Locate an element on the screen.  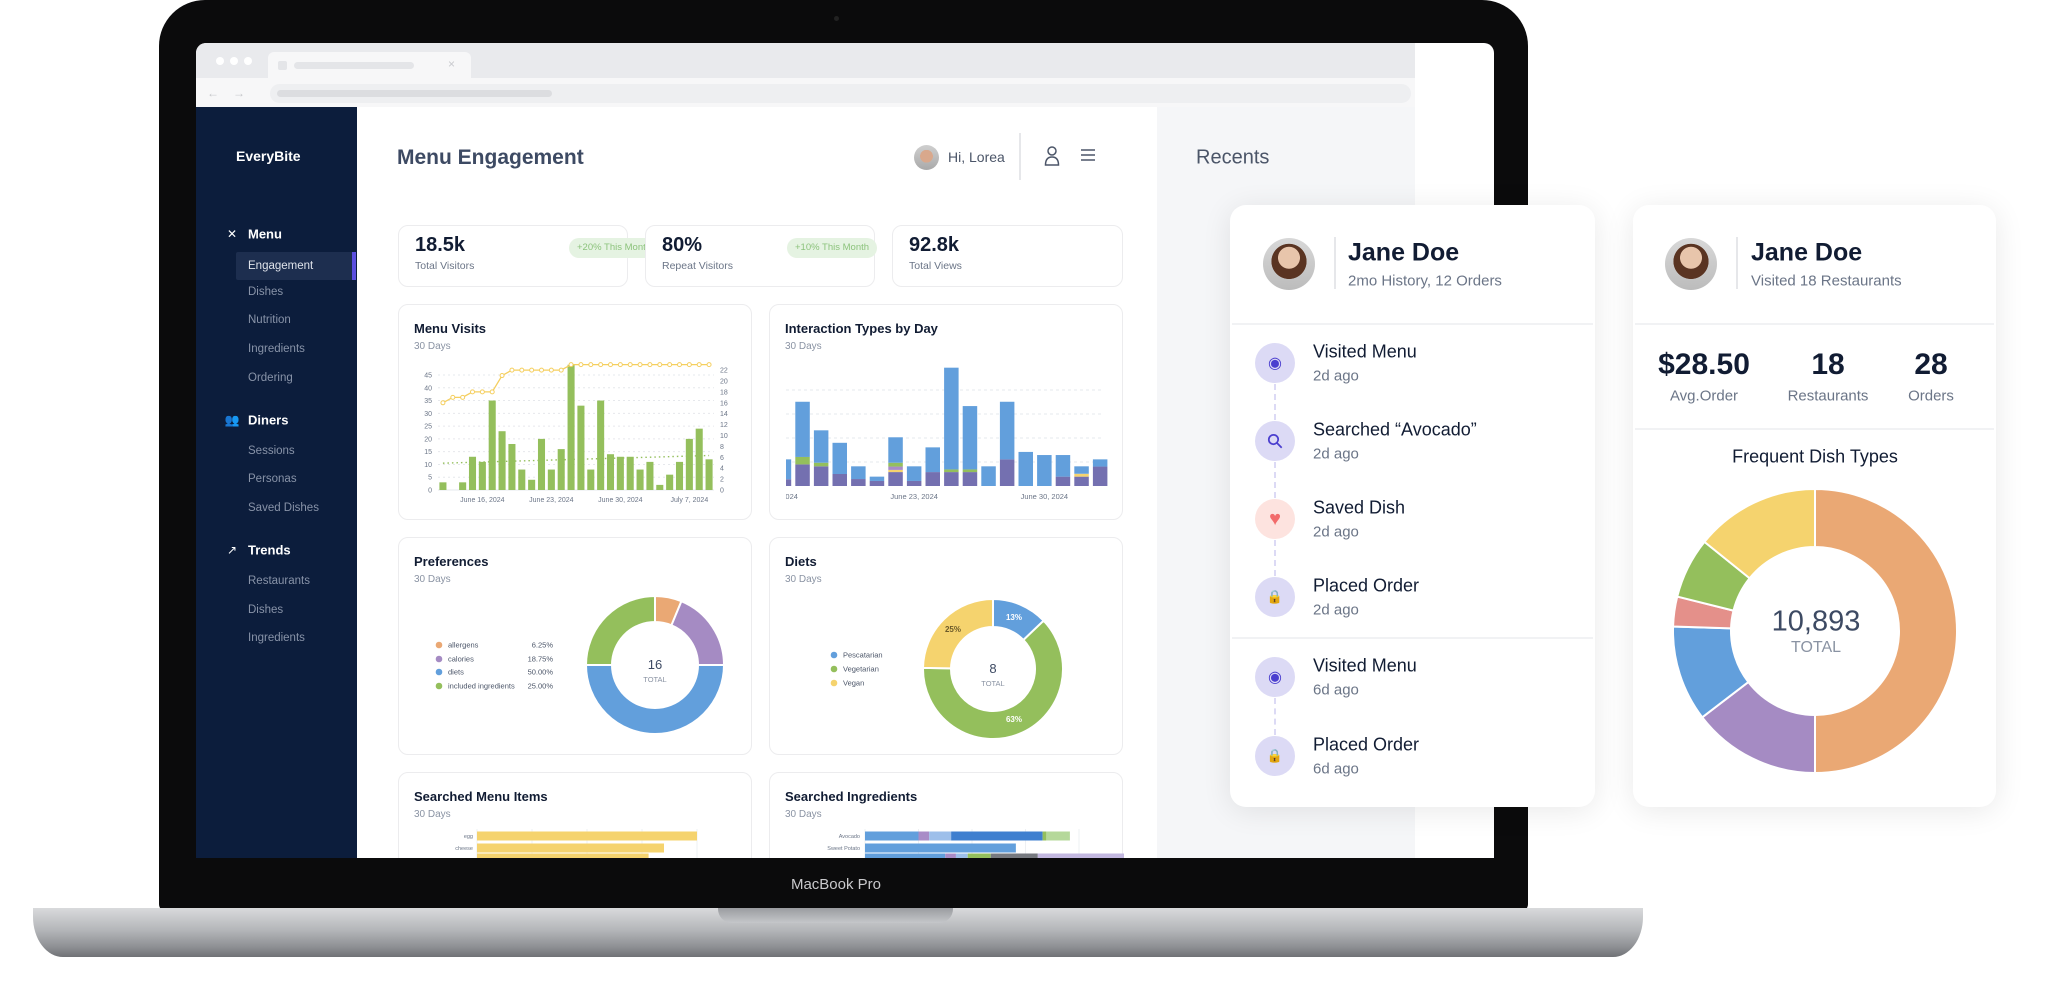
y-left-tick-label: 30 is located at coordinates (428, 414).